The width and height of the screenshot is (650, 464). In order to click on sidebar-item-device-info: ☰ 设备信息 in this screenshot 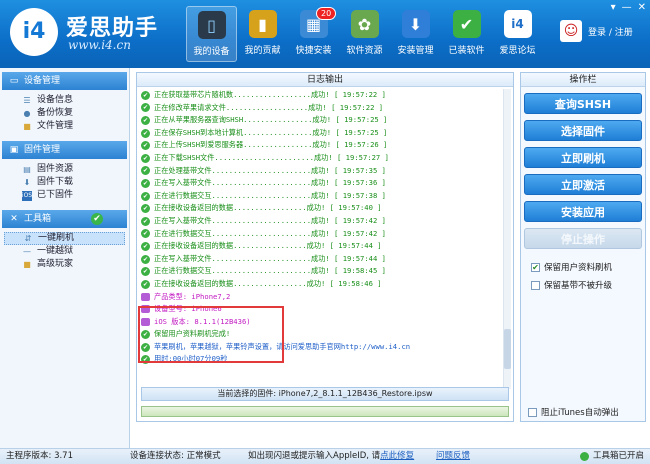, I will do `click(64, 100)`.